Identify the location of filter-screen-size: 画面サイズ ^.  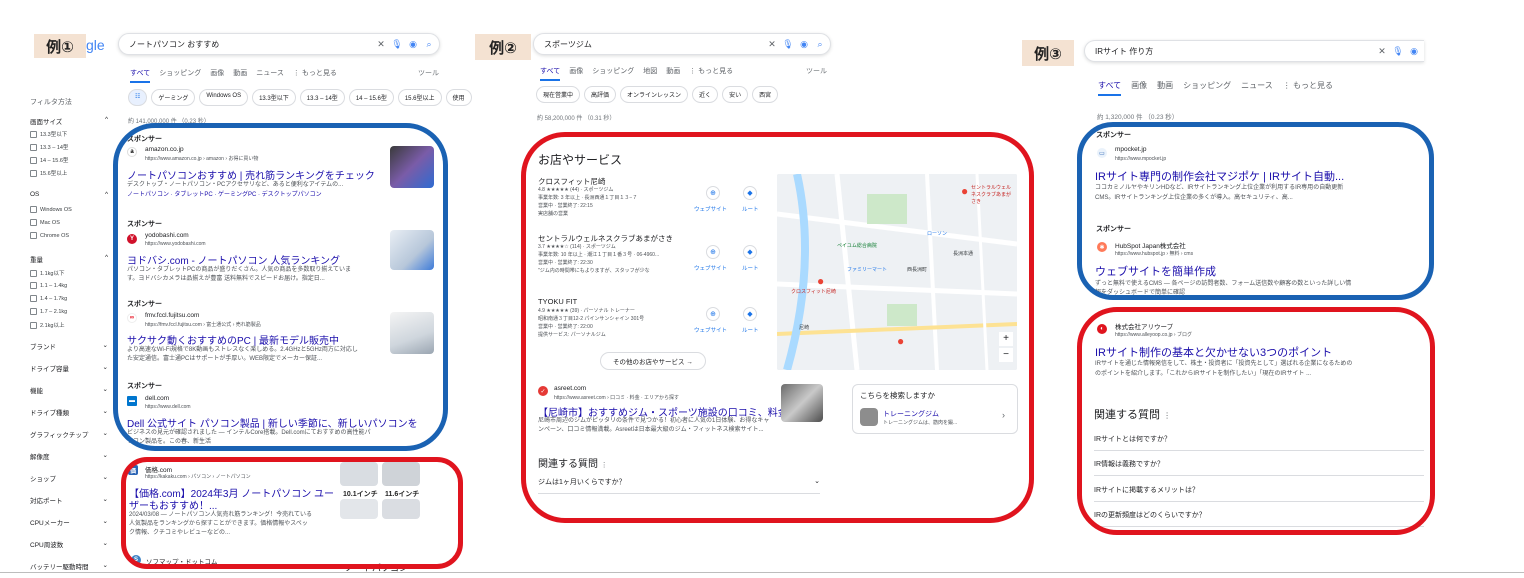
(69, 121).